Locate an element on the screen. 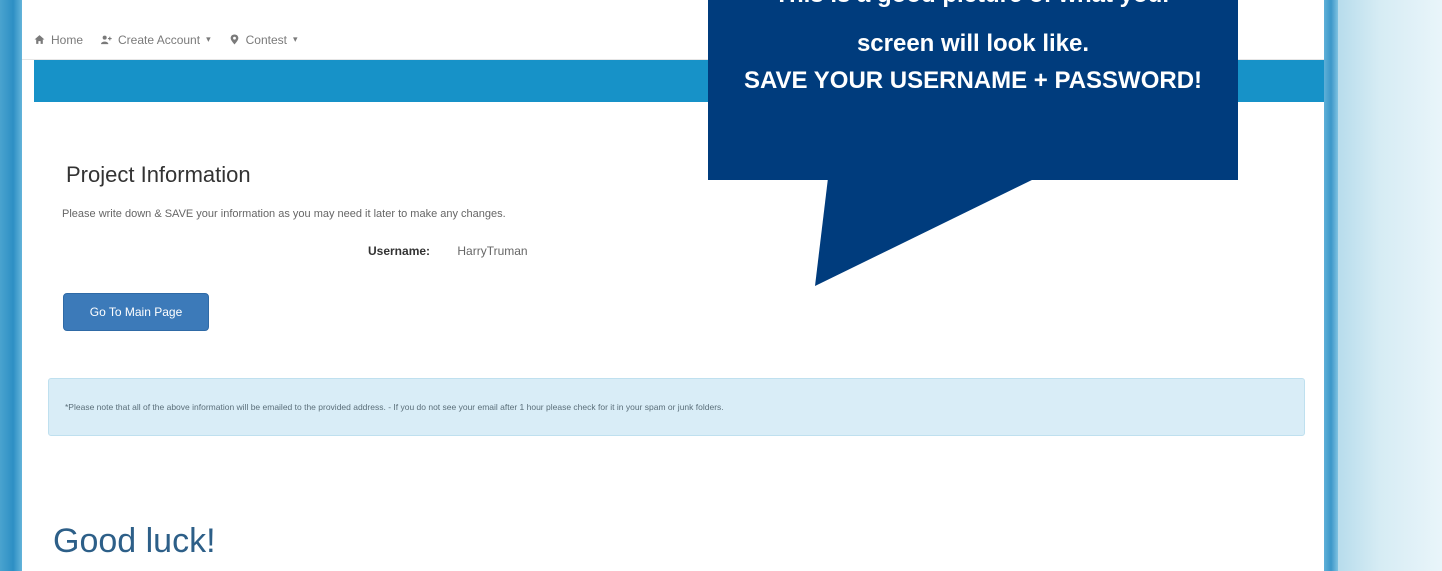 This screenshot has width=1442, height=571. page-title: Project Information is located at coordinates (158, 174).